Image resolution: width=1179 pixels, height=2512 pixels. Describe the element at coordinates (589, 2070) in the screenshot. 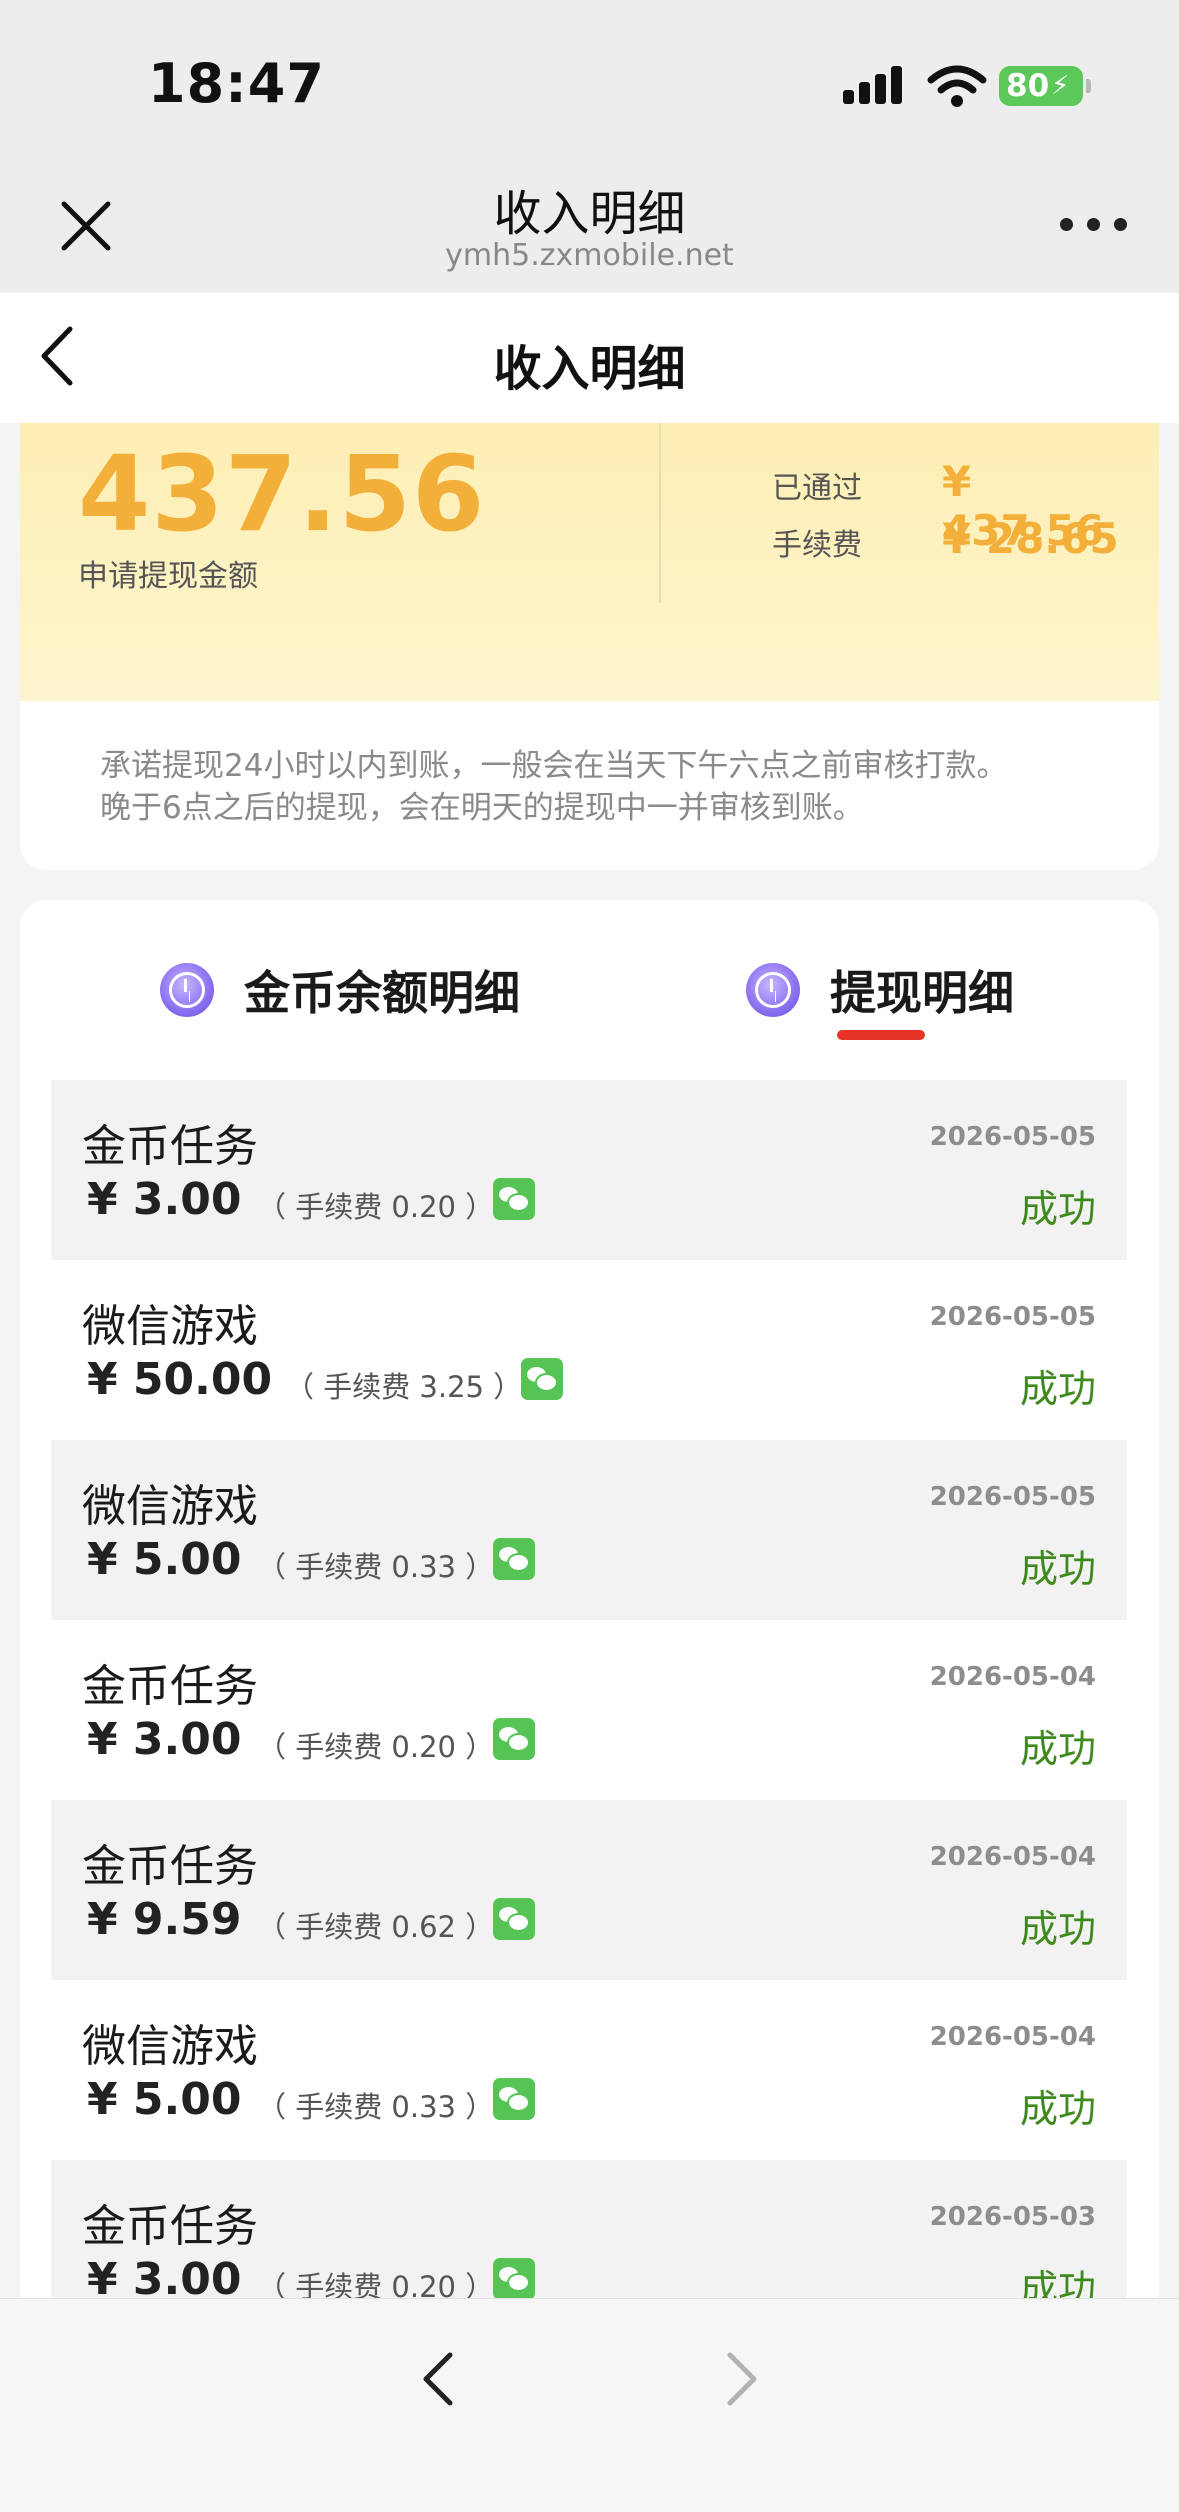

I see `list-item: 微信游戏 ¥ 5.00 （ 手续费 0.33 ） 2026-05-04 成功` at that location.